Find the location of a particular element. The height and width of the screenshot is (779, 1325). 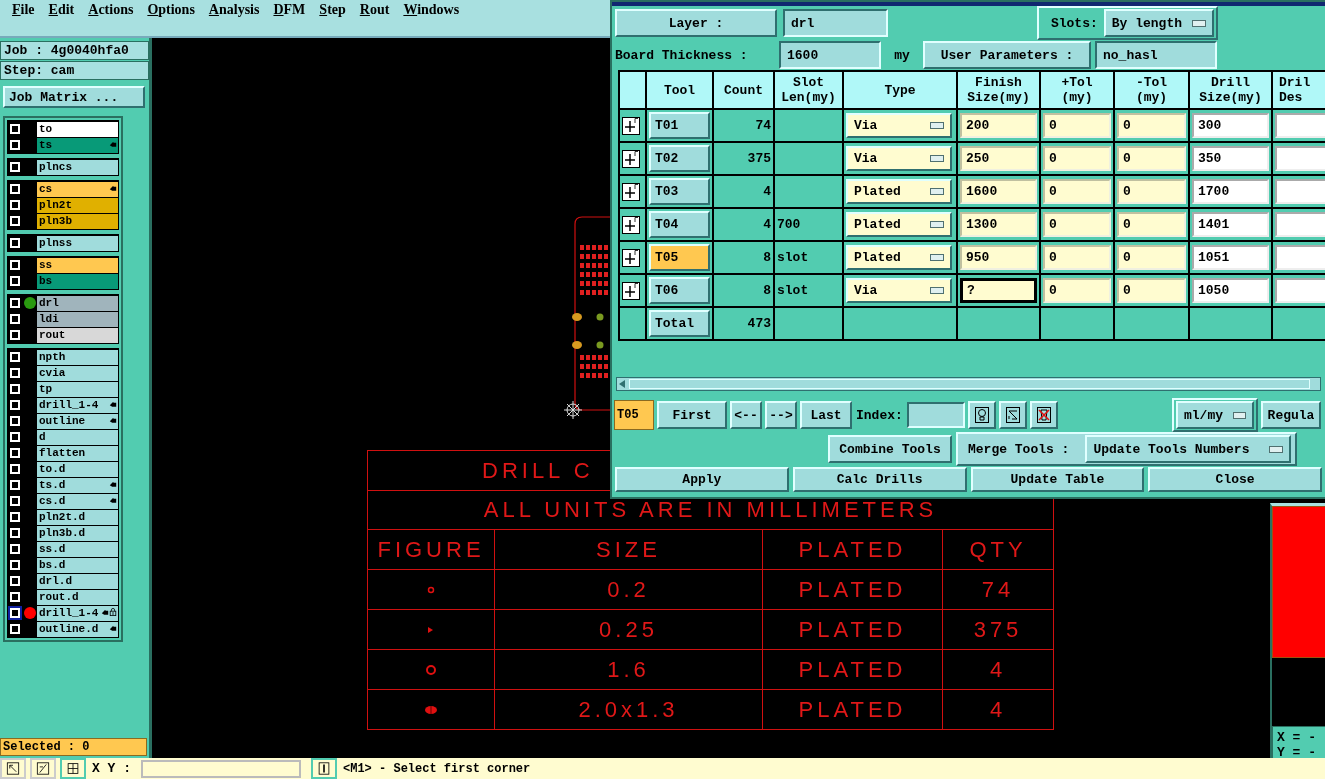

count-cell: 4 is located at coordinates (743, 191).